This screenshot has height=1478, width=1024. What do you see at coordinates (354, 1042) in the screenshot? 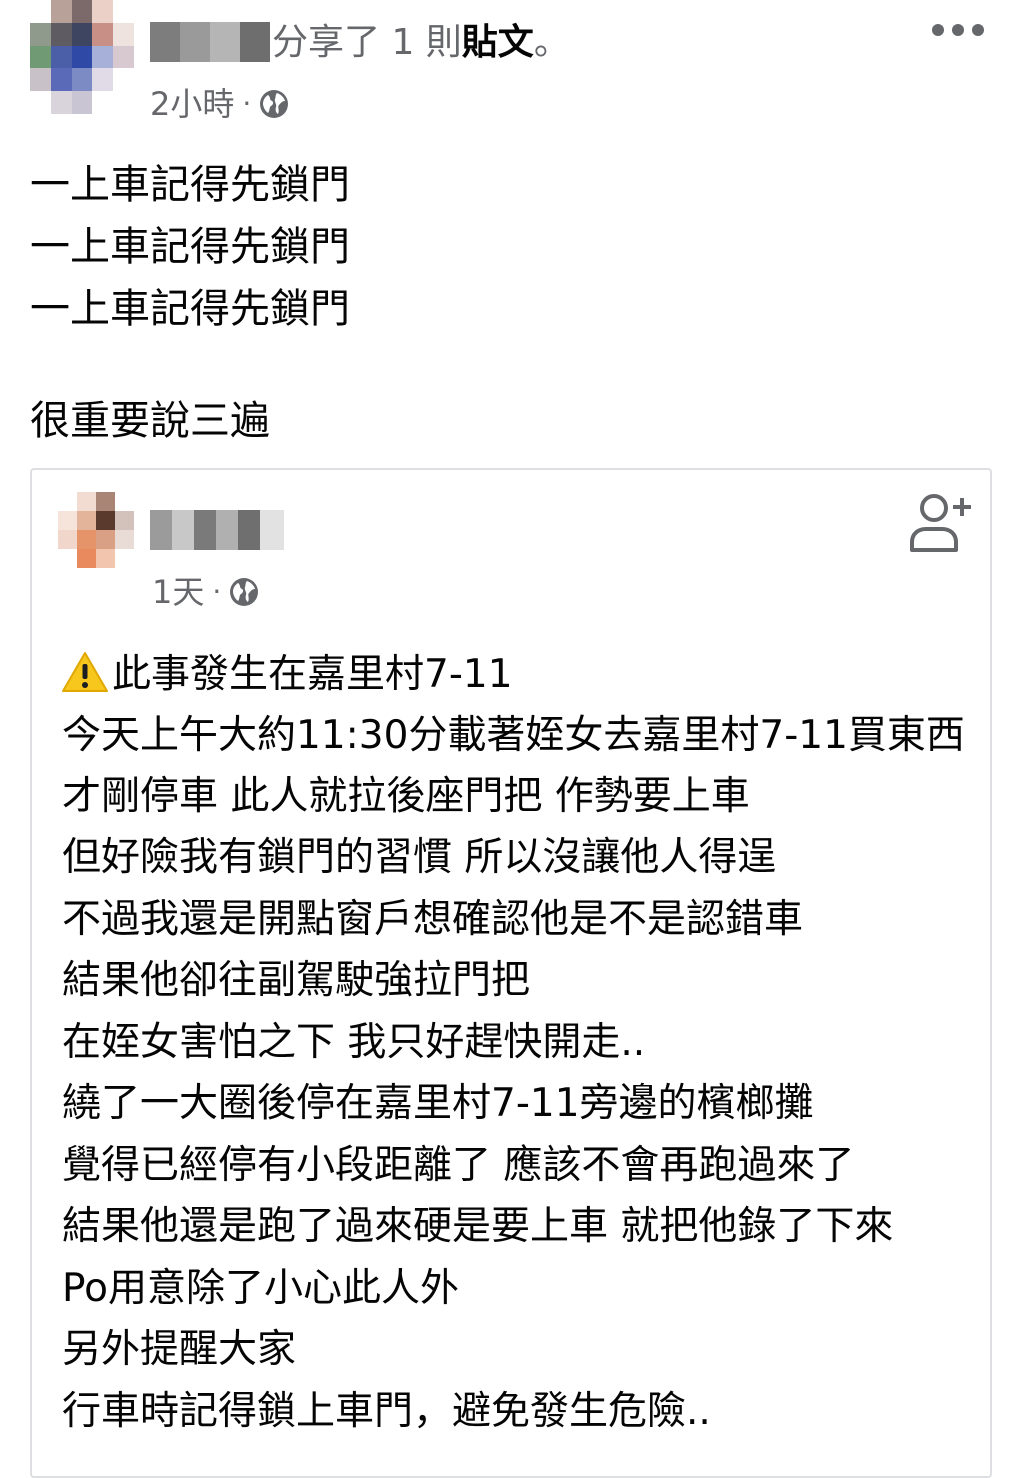
I see `shared-body-line: 在姪女害怕之下 我只好趕快開走..` at bounding box center [354, 1042].